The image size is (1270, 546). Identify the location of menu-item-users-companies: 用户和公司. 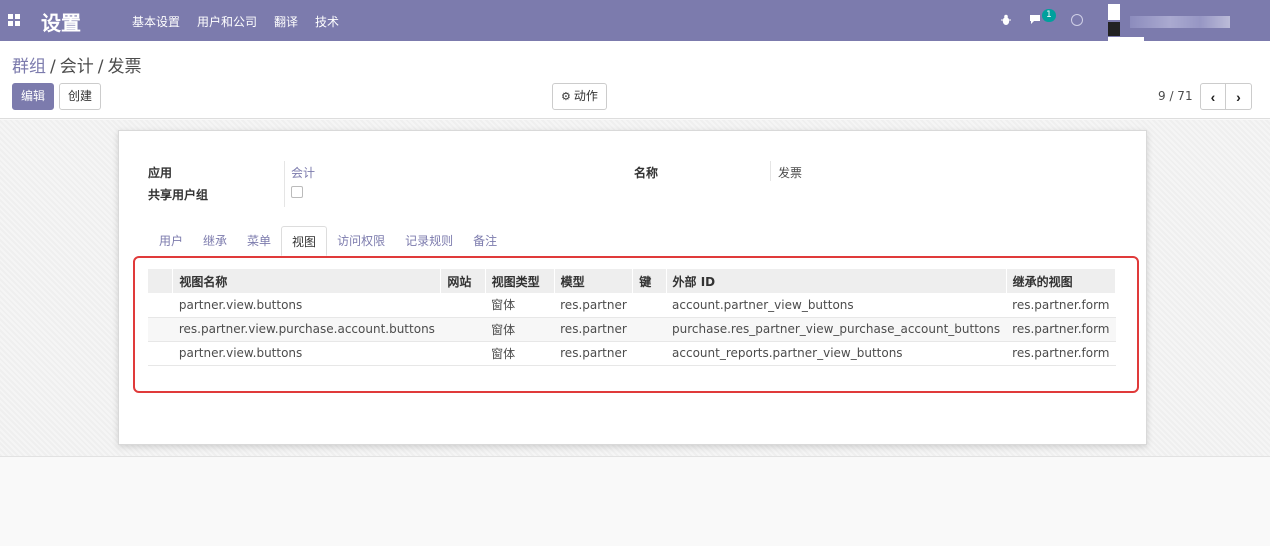
(227, 21).